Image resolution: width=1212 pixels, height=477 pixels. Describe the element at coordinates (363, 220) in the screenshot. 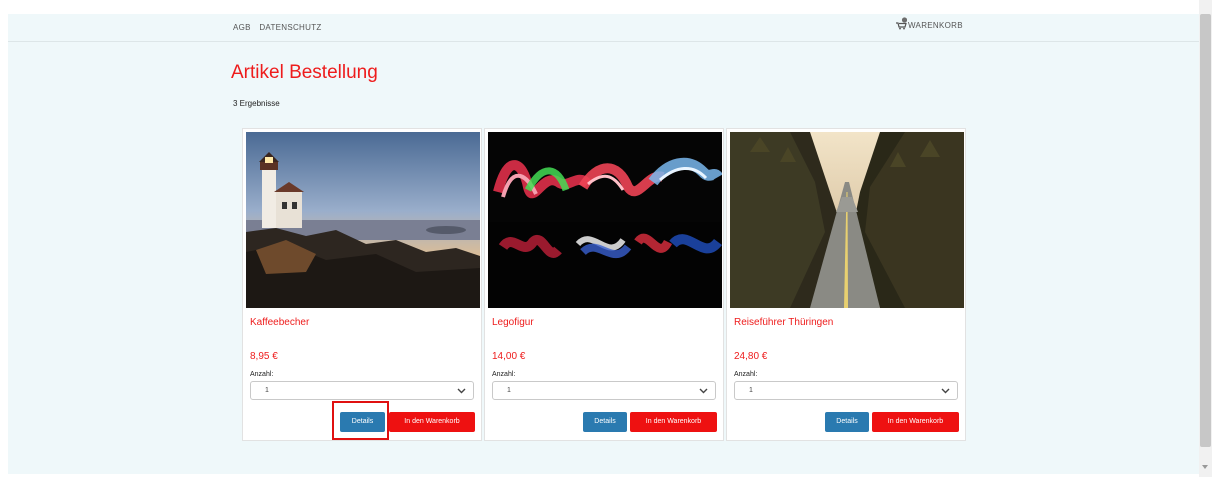

I see `product-image-lighthouse` at that location.